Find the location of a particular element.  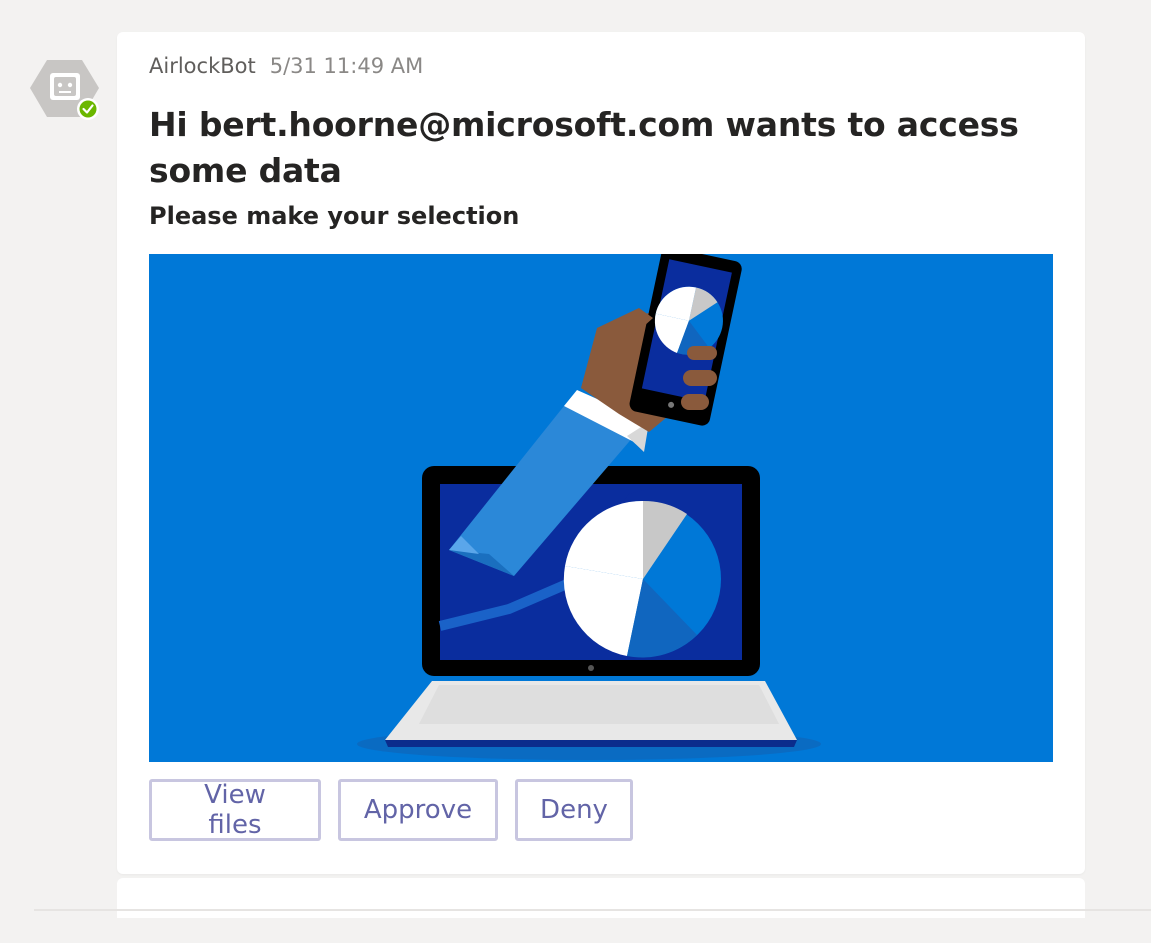

approve-button: Approve is located at coordinates (418, 810).